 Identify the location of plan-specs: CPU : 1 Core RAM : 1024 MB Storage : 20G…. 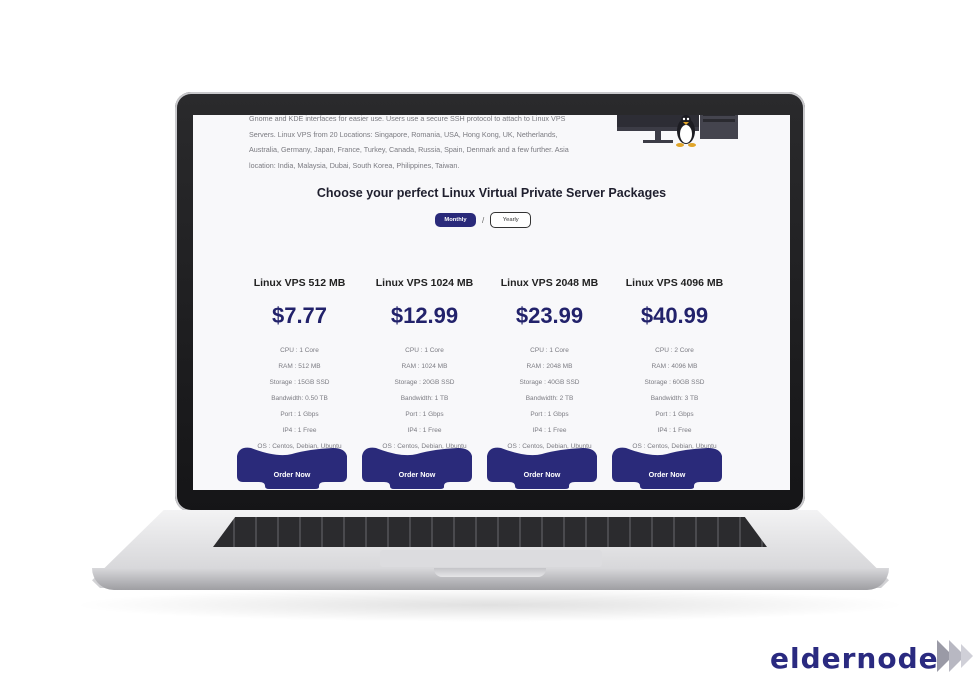
(424, 399).